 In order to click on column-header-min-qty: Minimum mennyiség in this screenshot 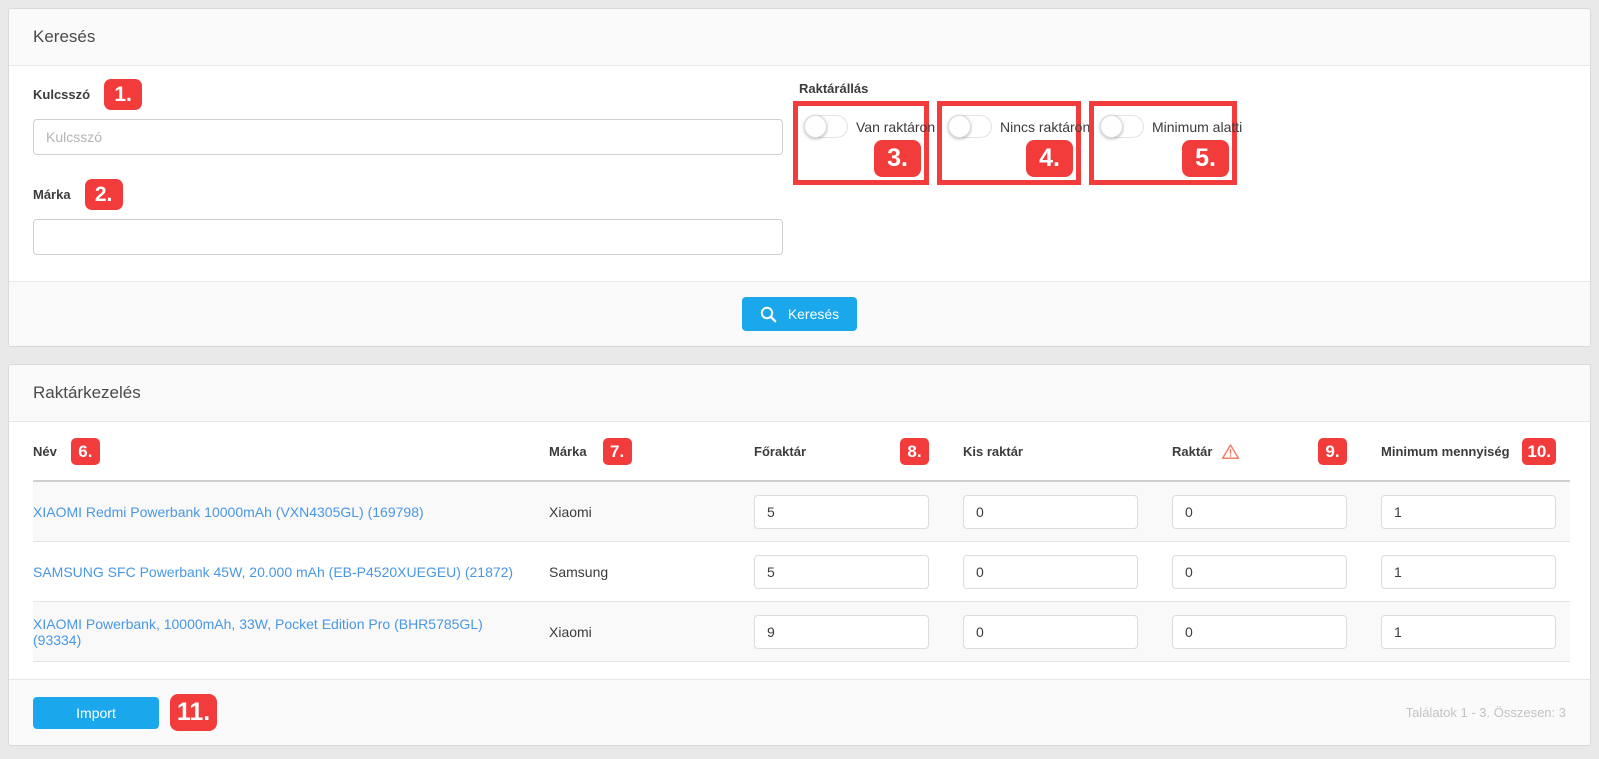, I will do `click(1445, 451)`.